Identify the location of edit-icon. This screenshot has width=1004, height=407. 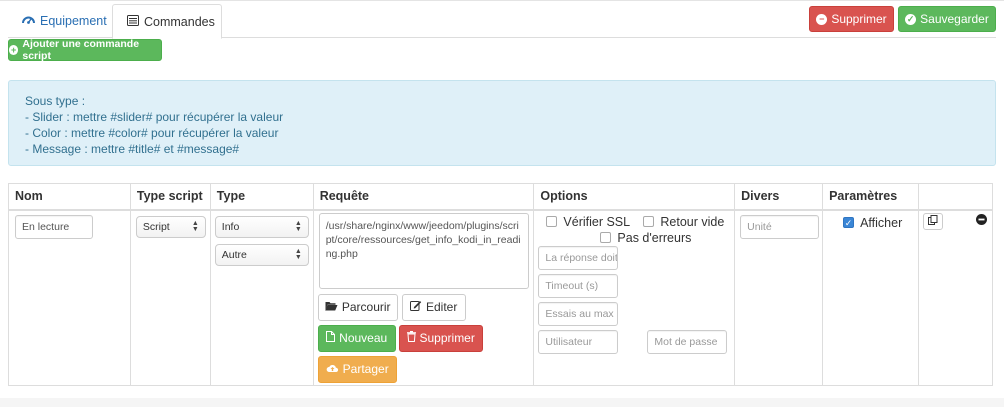
(416, 307).